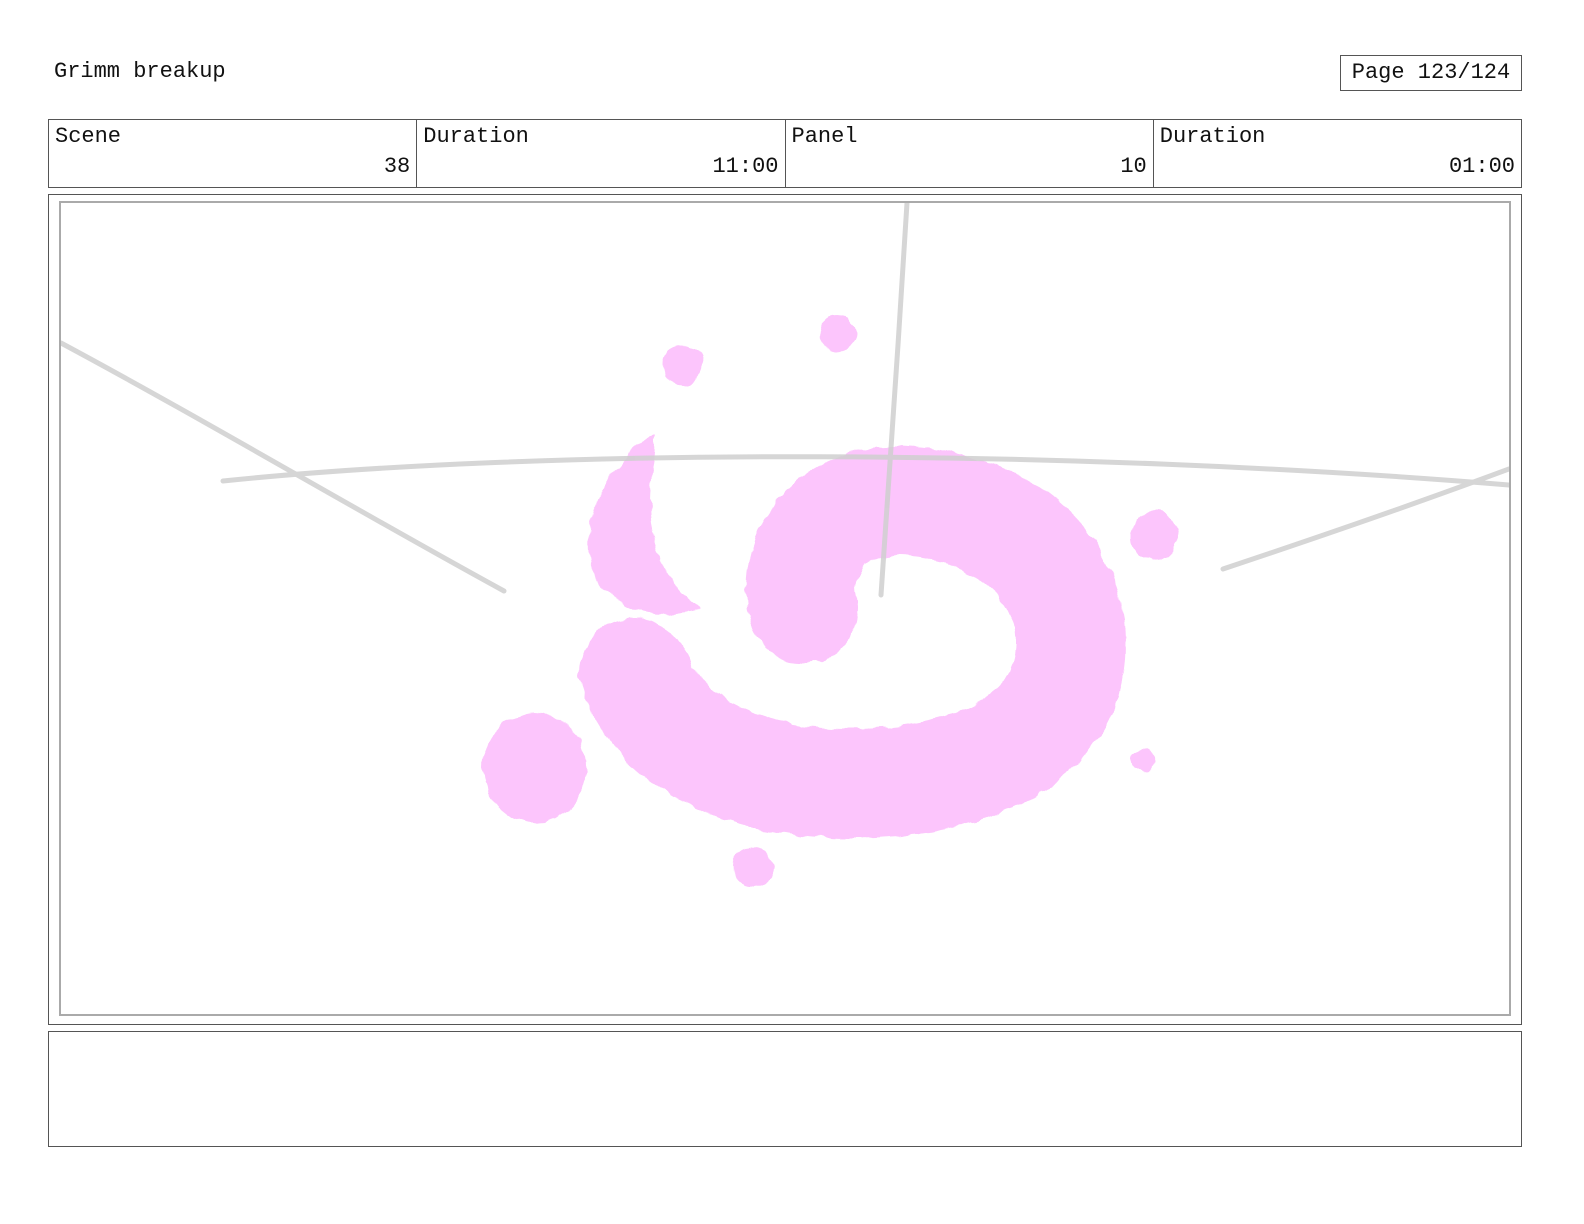 This screenshot has width=1584, height=1224. Describe the element at coordinates (88, 136) in the screenshot. I see `scene-label: Scene` at that location.